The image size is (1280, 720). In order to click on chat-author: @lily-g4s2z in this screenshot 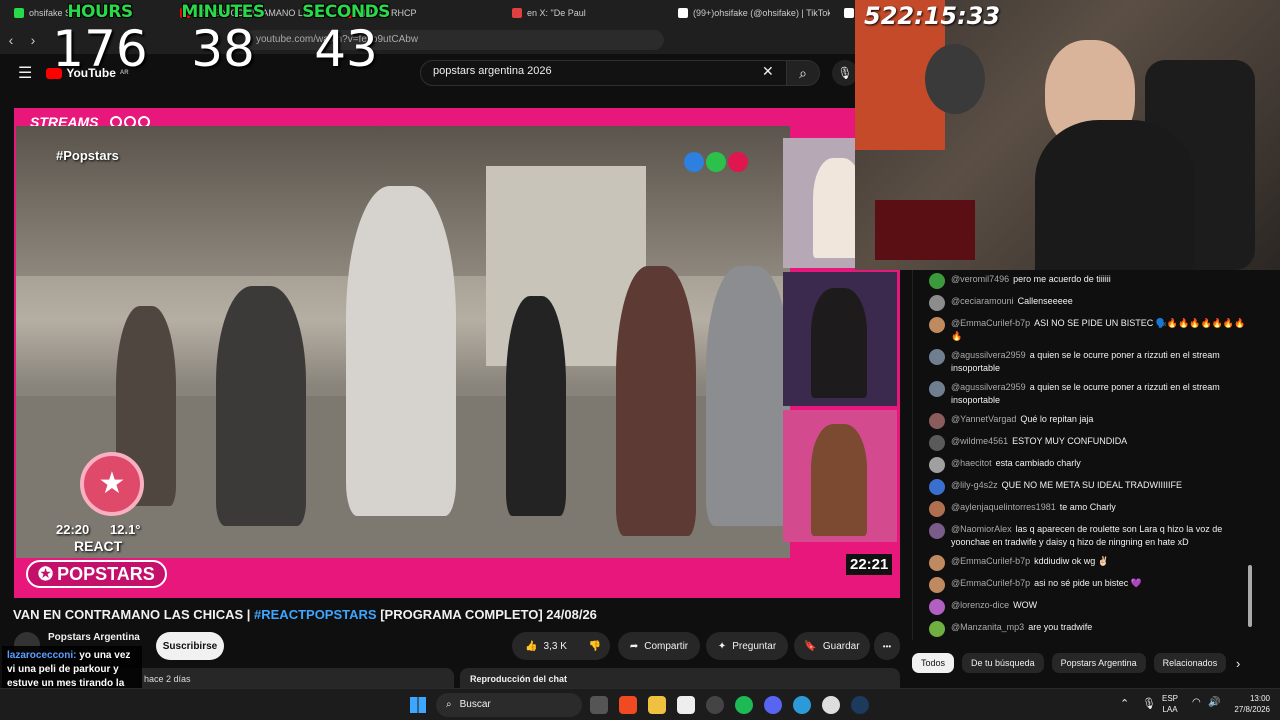, I will do `click(974, 485)`.